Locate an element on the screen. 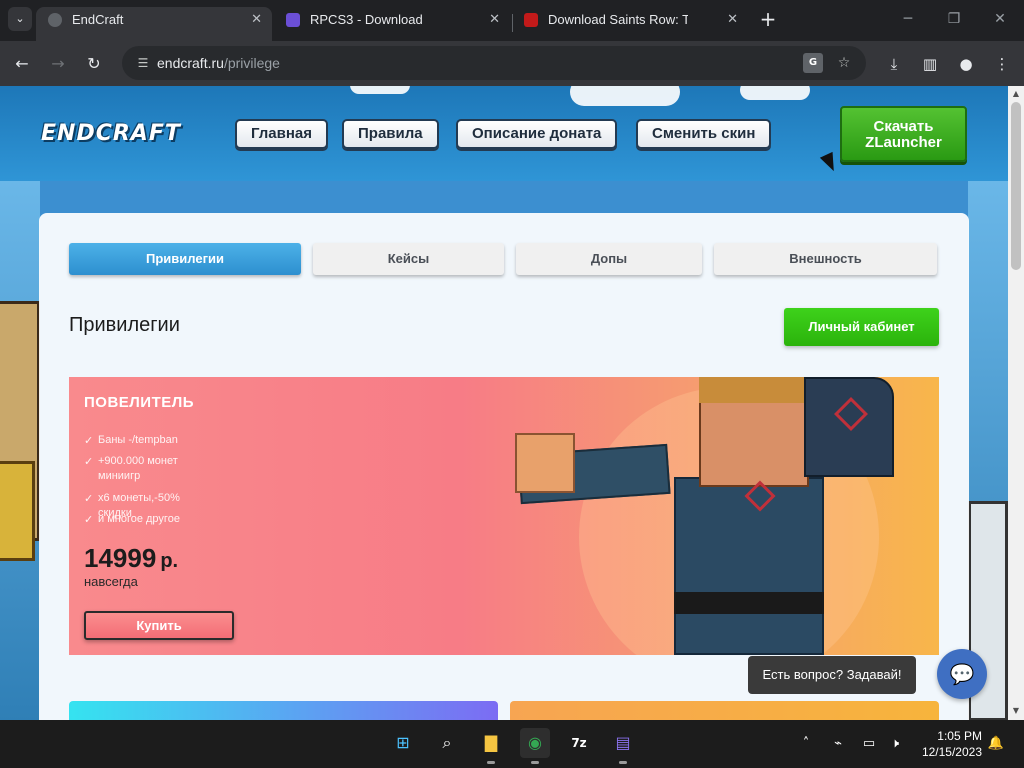 The height and width of the screenshot is (768, 1024). price-period: навсегда is located at coordinates (111, 581).